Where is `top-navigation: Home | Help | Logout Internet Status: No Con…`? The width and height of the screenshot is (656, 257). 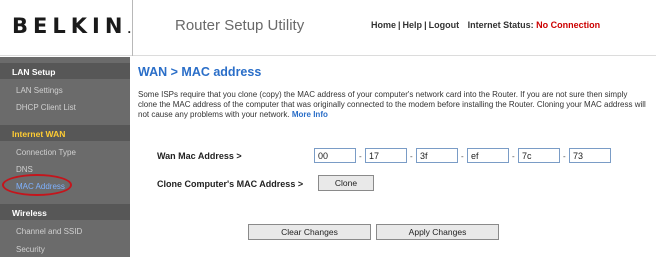
top-navigation: Home | Help | Logout Internet Status: No Con… is located at coordinates (485, 25).